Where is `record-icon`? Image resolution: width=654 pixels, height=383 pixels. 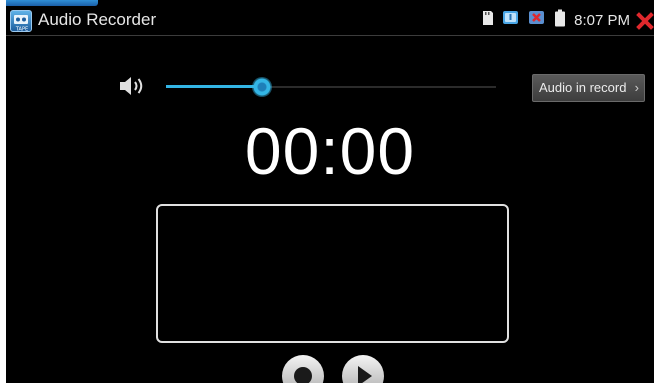
record-icon is located at coordinates (303, 375).